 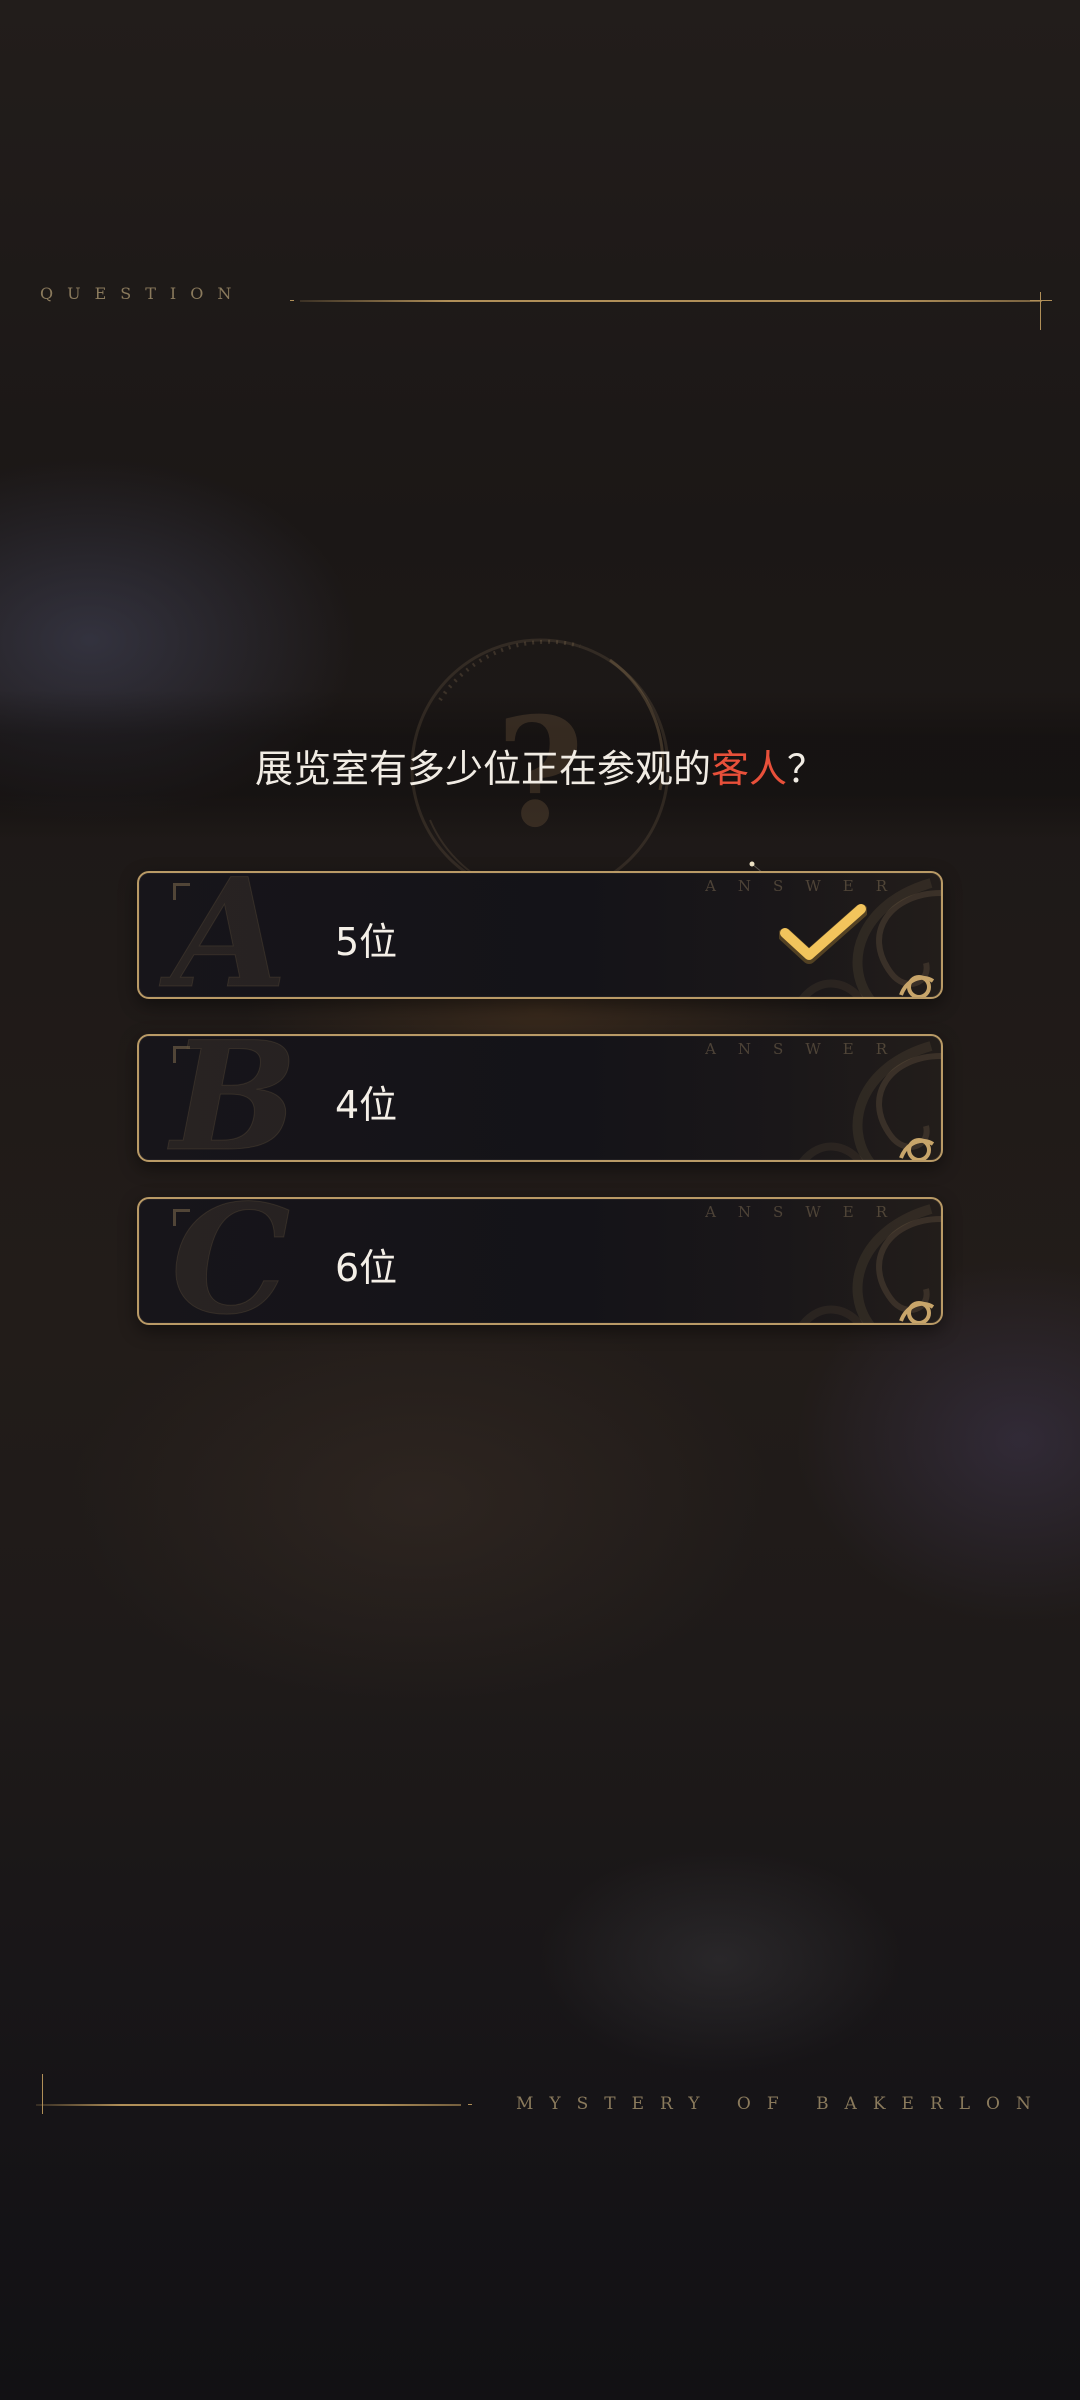 What do you see at coordinates (366, 1105) in the screenshot?
I see `option-label: 4位` at bounding box center [366, 1105].